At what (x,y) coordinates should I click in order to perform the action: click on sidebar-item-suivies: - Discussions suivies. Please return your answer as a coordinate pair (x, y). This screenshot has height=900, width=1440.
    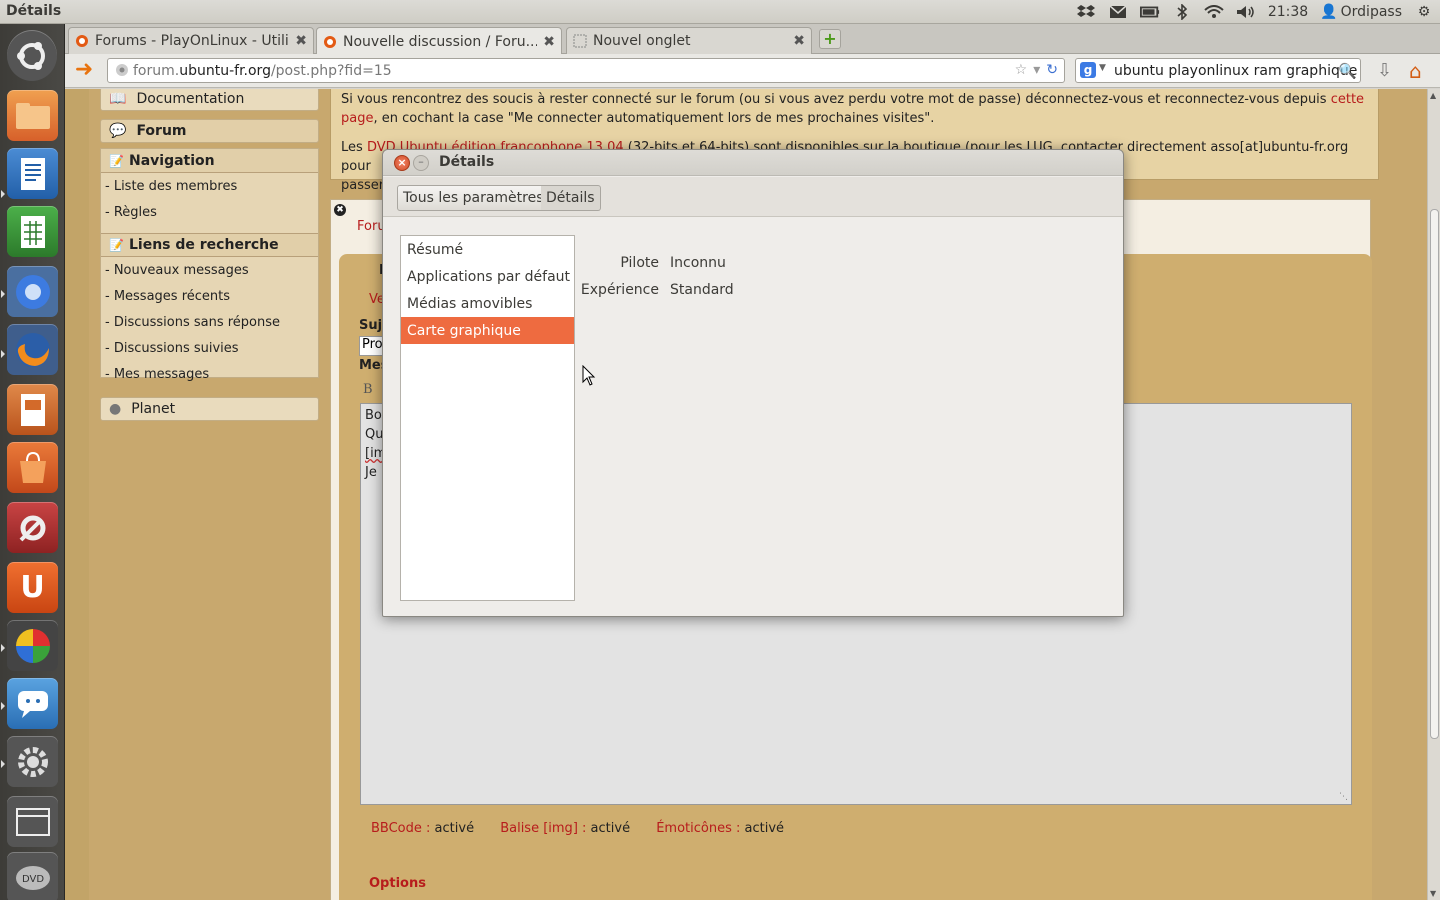
    Looking at the image, I should click on (209, 348).